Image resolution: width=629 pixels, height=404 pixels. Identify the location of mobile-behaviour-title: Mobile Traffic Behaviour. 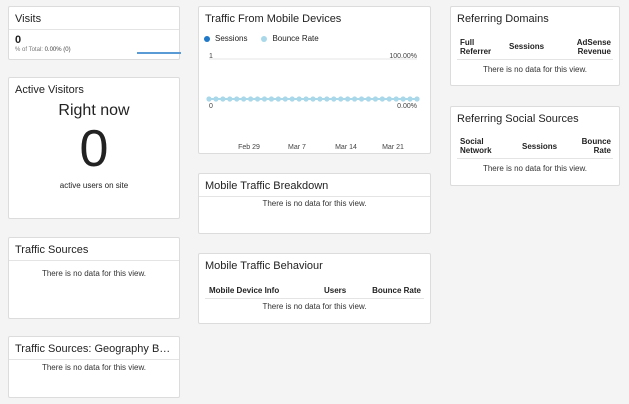
(264, 266).